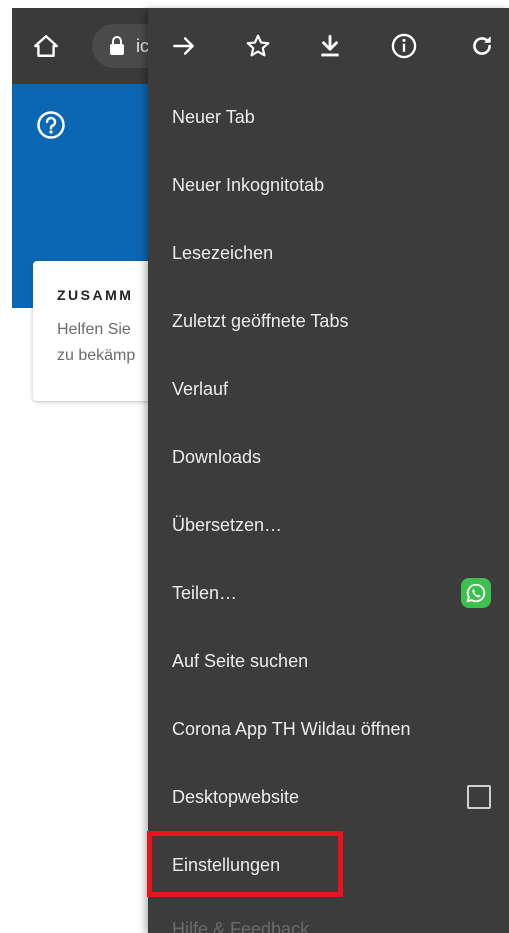 The height and width of the screenshot is (933, 509). I want to click on menu-item-label: Verlauf, so click(200, 388).